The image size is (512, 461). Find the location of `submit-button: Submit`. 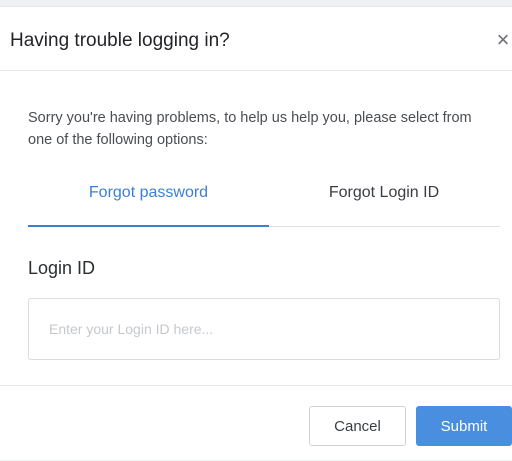

submit-button: Submit is located at coordinates (464, 426).